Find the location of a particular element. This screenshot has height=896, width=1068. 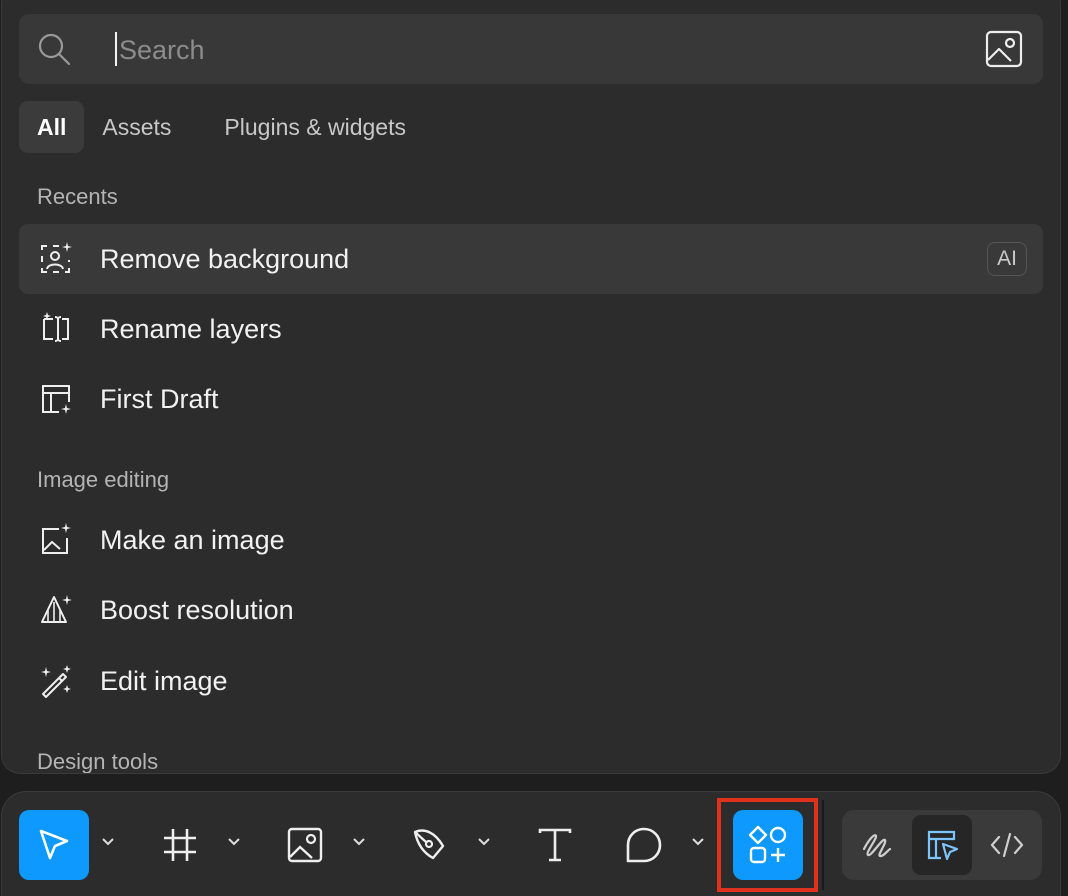

comment-tool-button is located at coordinates (644, 845).